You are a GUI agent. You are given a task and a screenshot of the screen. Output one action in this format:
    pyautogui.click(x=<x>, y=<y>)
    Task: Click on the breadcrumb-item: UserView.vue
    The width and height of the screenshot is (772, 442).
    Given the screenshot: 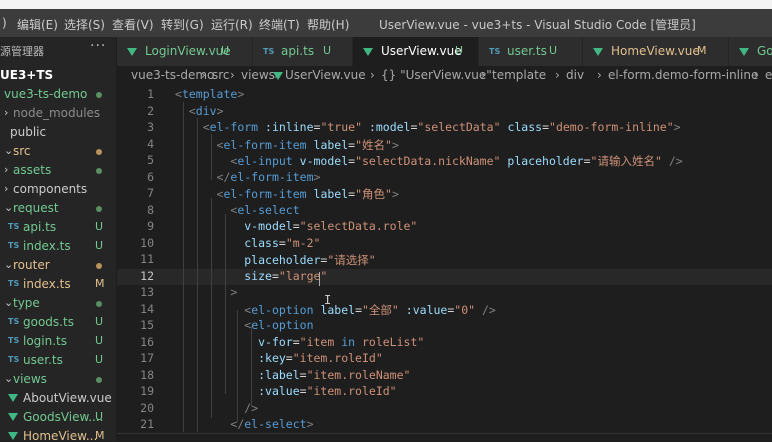 What is the action you would take?
    pyautogui.click(x=325, y=75)
    